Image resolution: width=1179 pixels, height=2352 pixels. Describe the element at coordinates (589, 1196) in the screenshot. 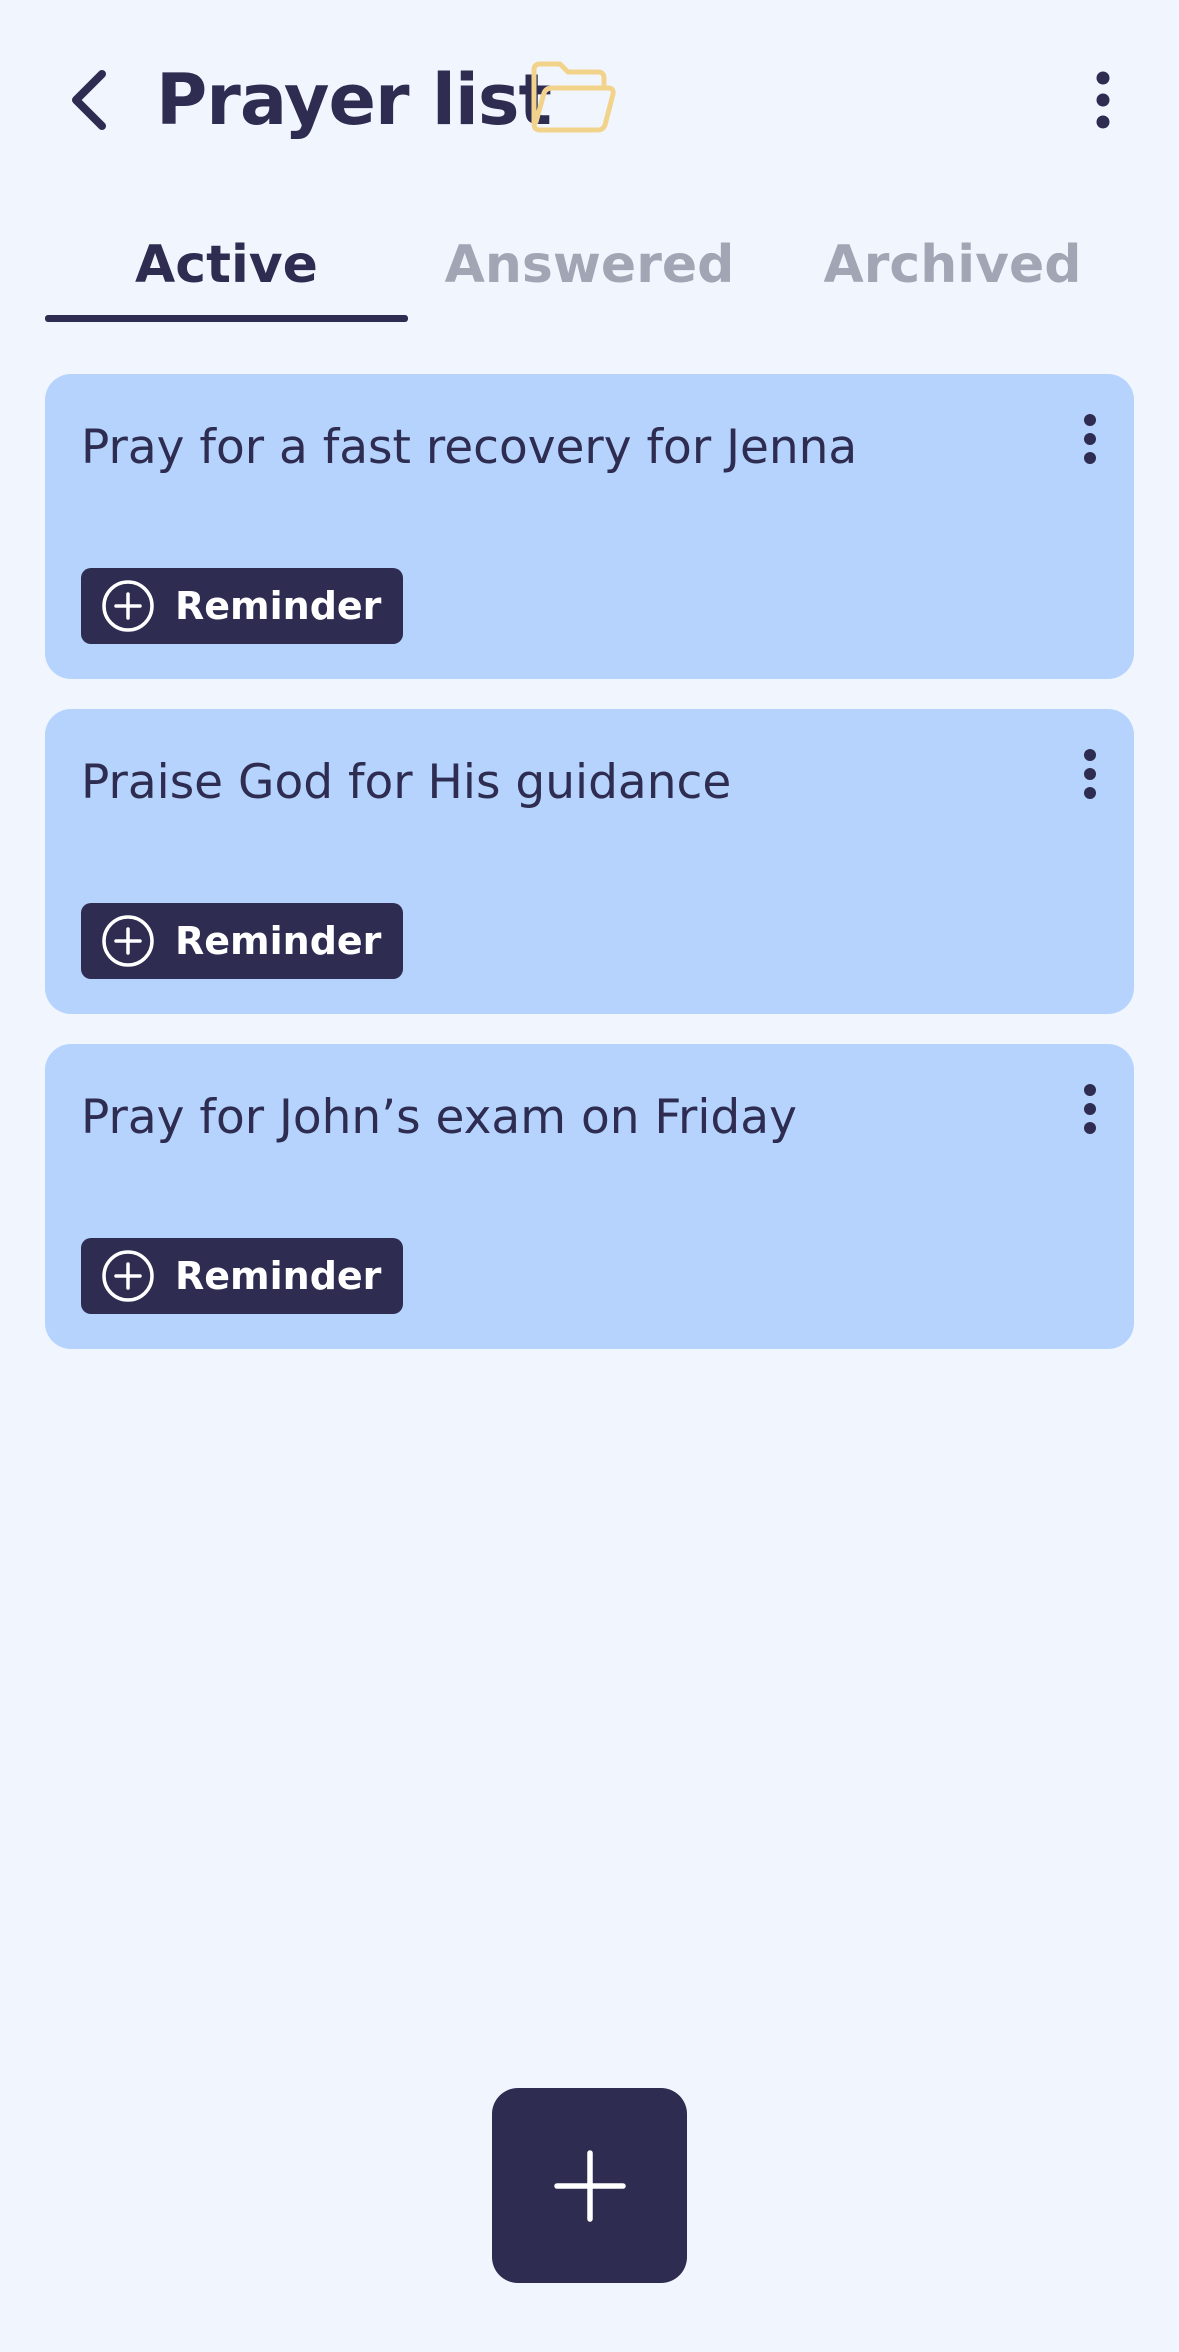

I see `prayer-card: Pray for John’s exam on Friday Reminder` at that location.